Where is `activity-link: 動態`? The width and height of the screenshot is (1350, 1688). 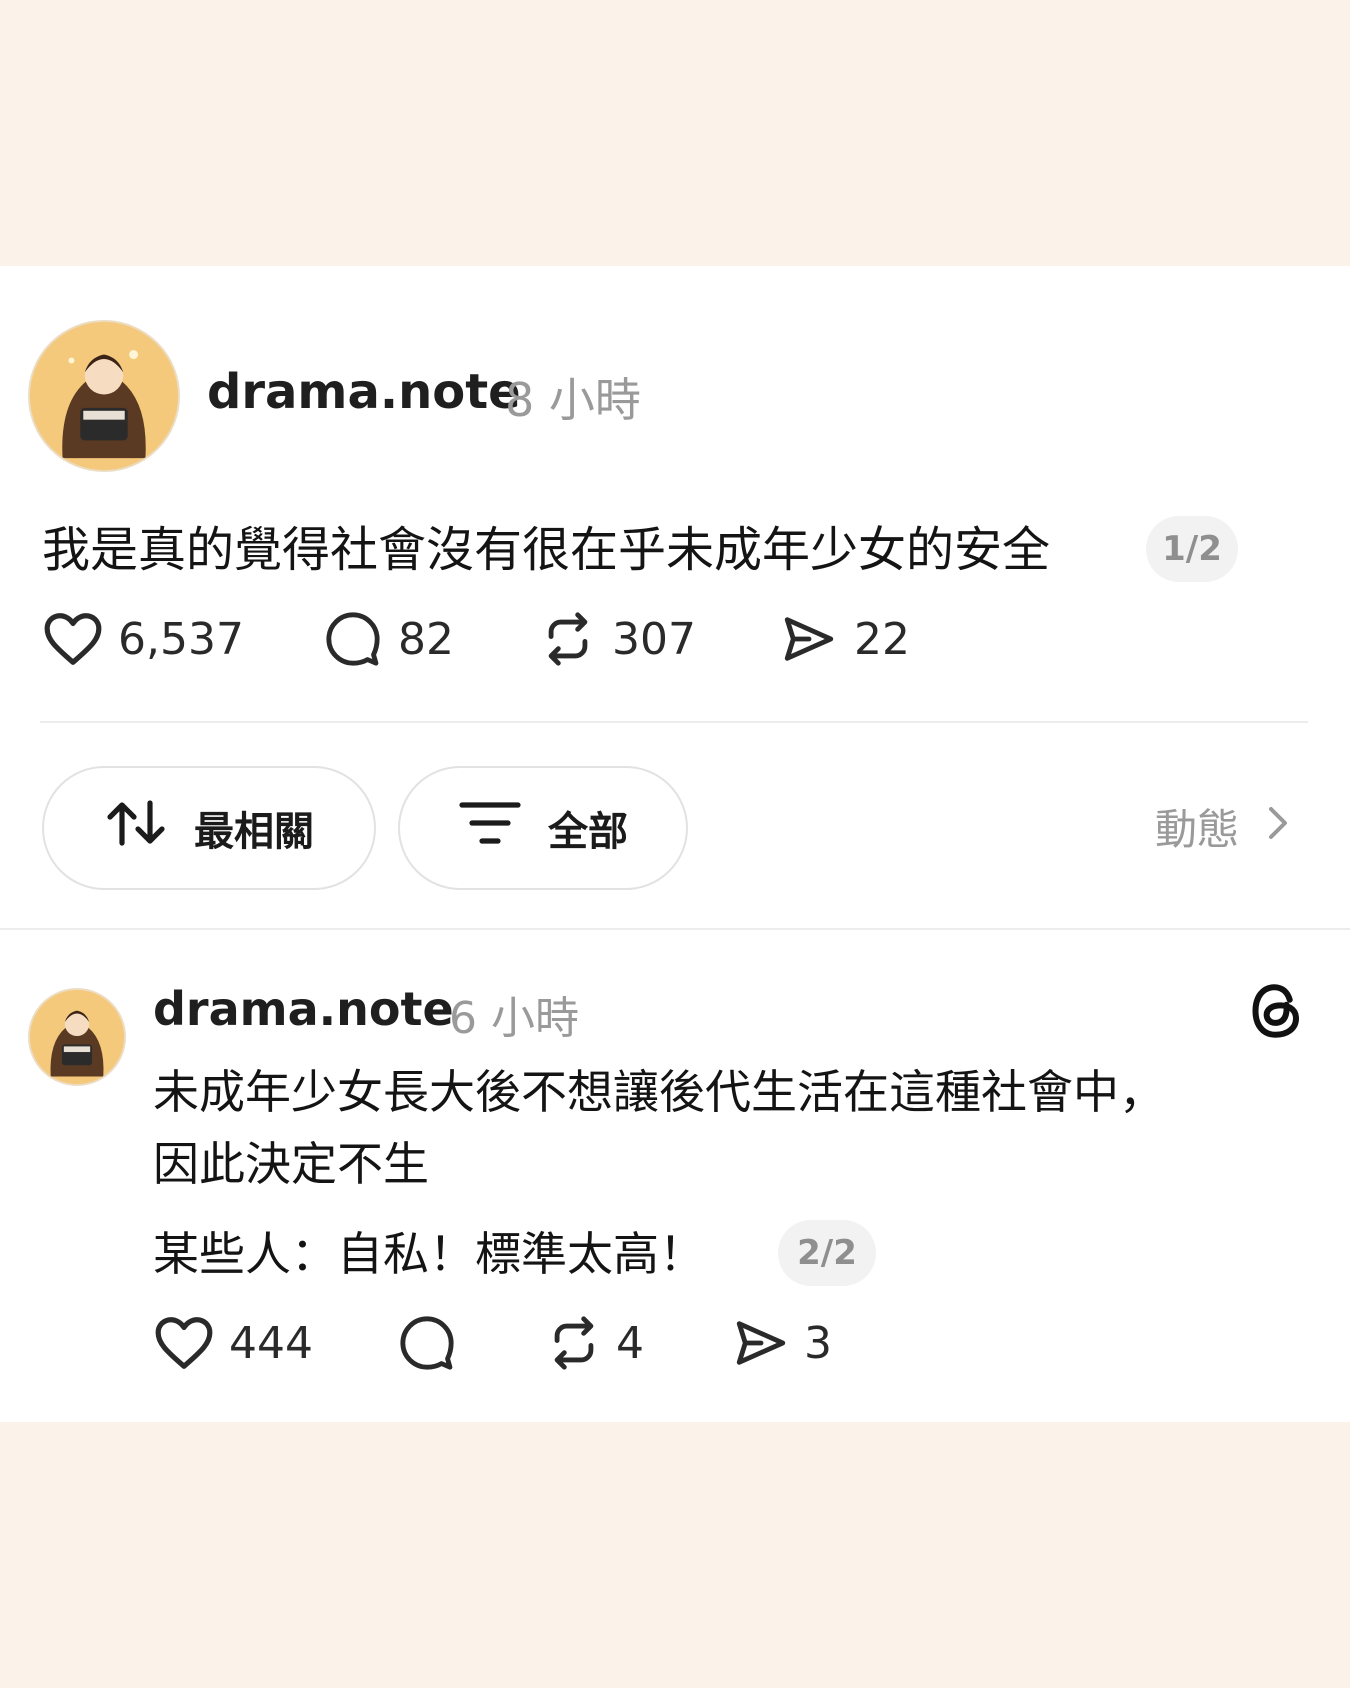
activity-link: 動態 is located at coordinates (1222, 826).